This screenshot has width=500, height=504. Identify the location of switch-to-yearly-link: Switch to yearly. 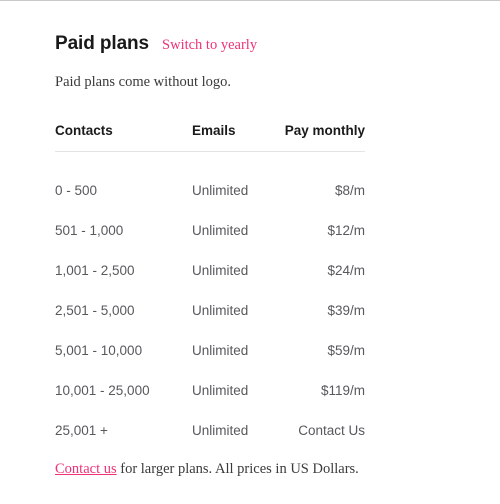
(209, 45).